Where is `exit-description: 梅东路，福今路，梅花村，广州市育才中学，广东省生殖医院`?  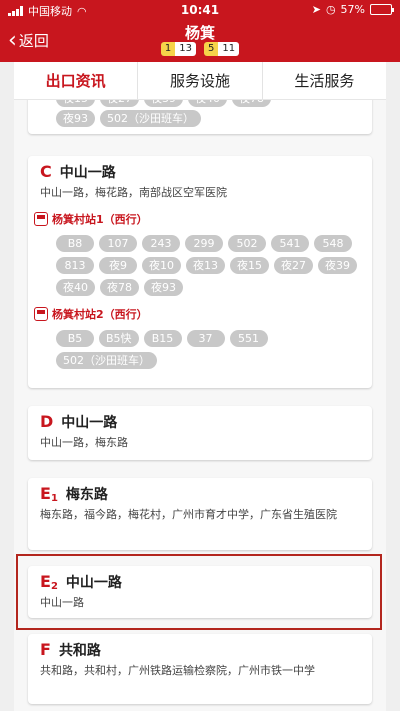
exit-description: 梅东路，福今路，梅花村，广州市育才中学，广东省生殖医院 is located at coordinates (188, 514).